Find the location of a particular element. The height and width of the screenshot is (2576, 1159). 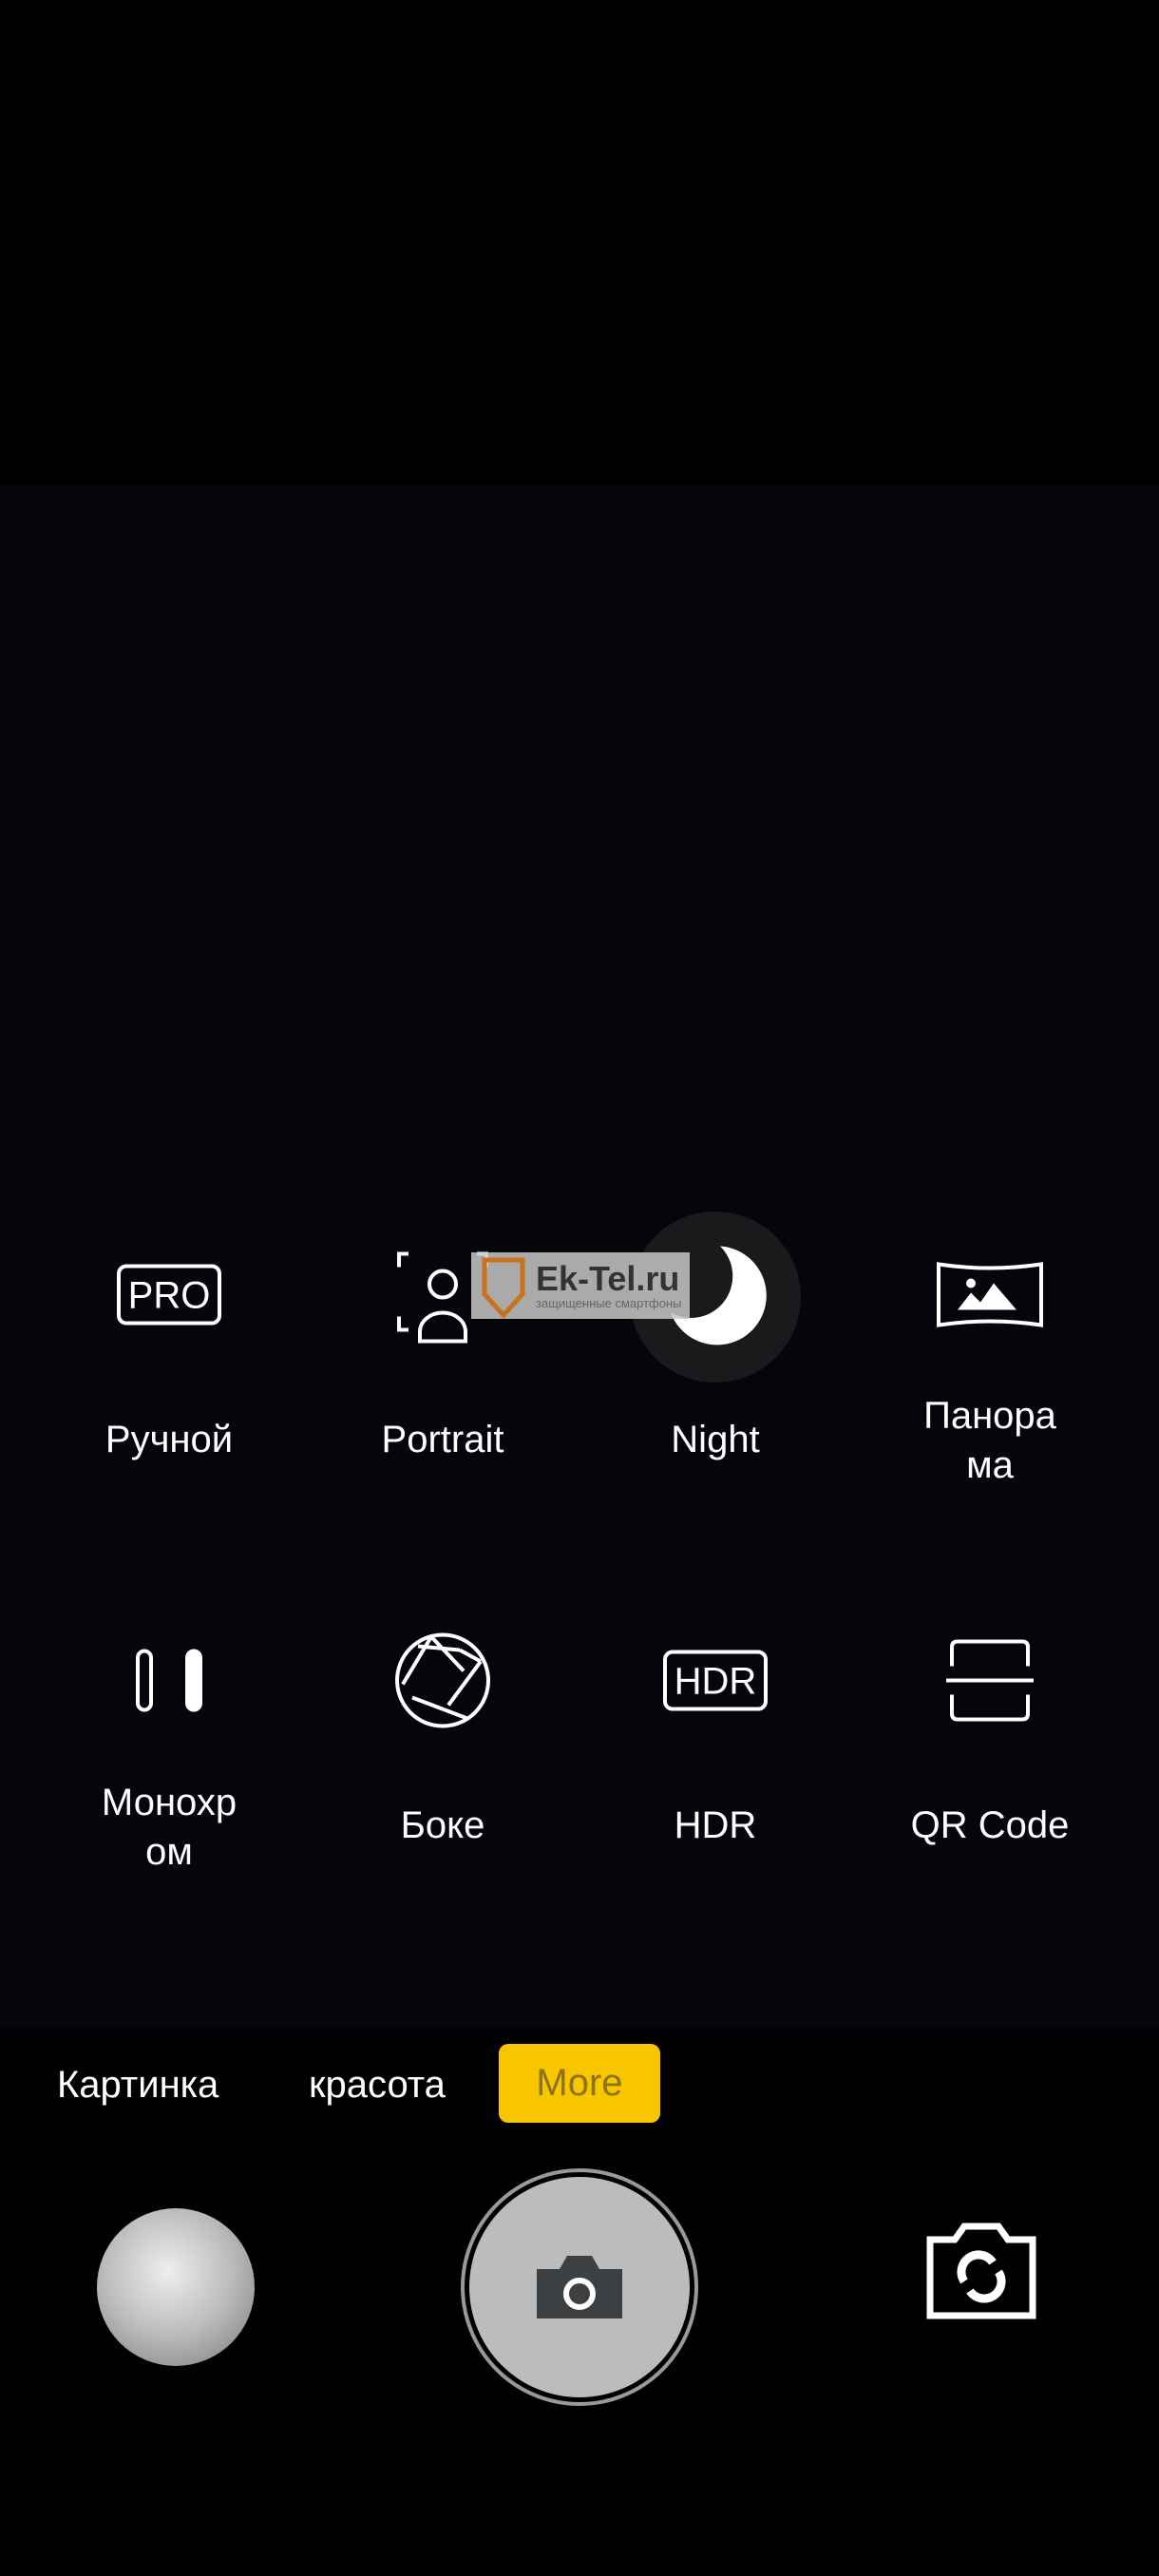

svg-text: PRO is located at coordinates (169, 1296).